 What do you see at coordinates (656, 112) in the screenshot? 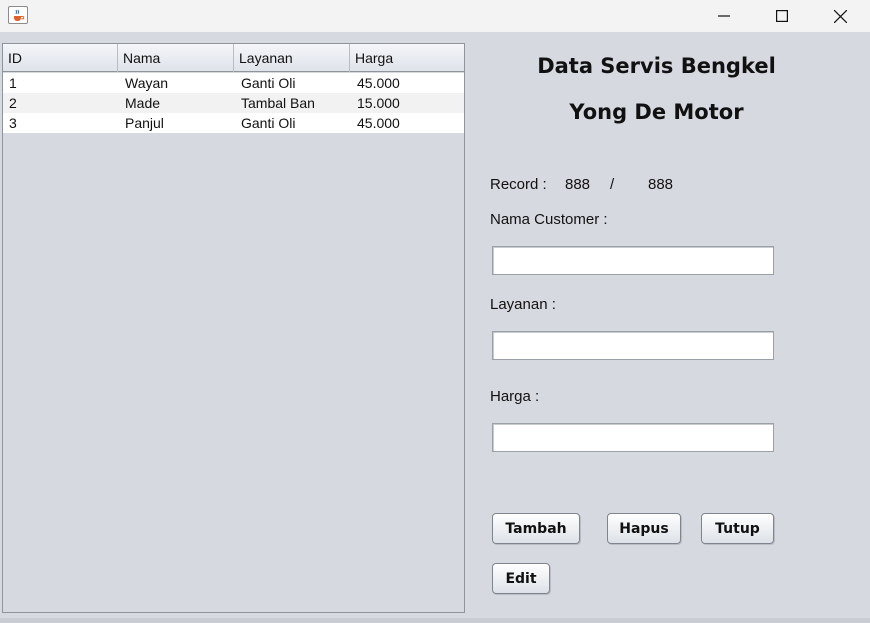
I see `form-subtitle: Yong De Motor` at bounding box center [656, 112].